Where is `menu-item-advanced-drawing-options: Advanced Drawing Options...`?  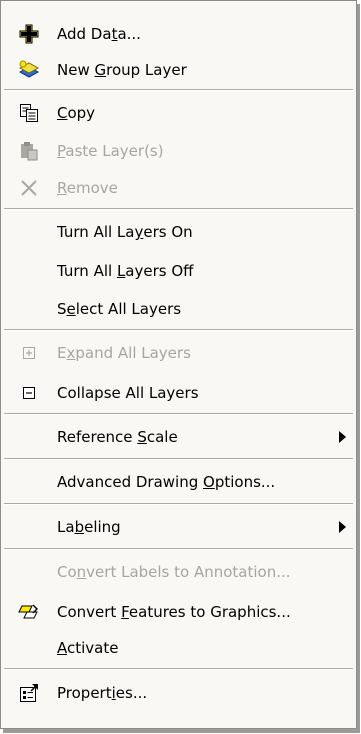 menu-item-advanced-drawing-options: Advanced Drawing Options... is located at coordinates (178, 482).